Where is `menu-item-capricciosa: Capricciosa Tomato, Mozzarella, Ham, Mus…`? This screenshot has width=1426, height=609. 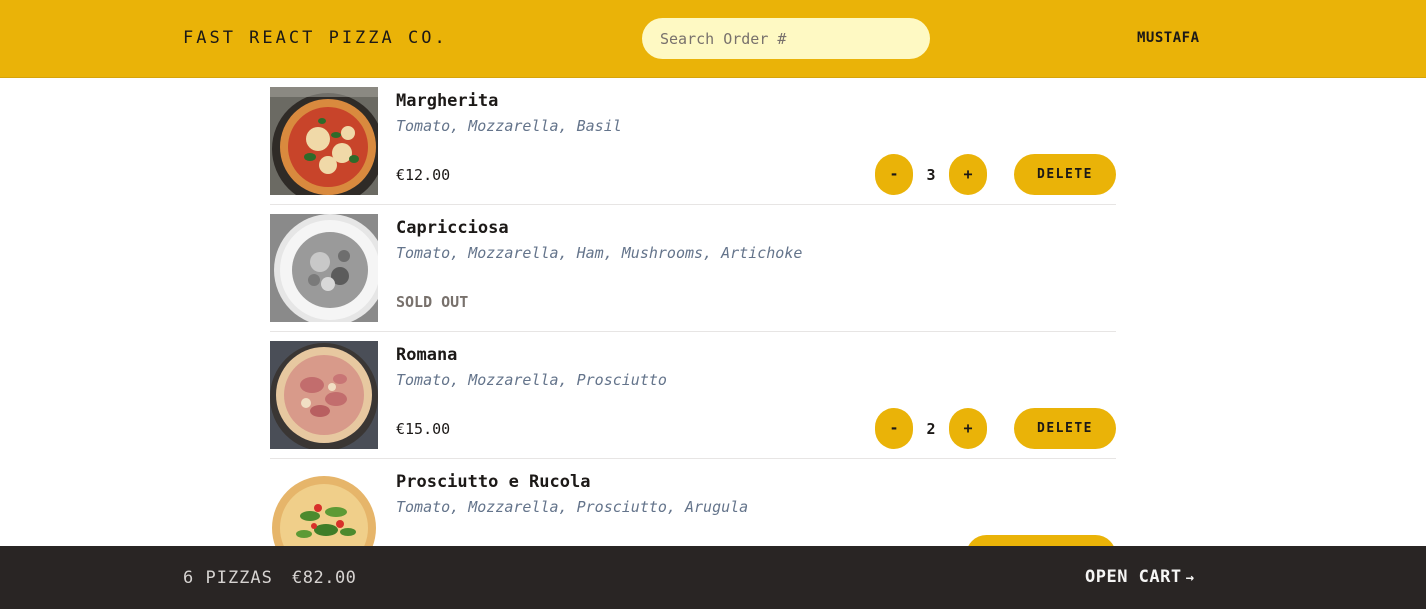
menu-item-capricciosa: Capricciosa Tomato, Mozzarella, Ham, Mus… is located at coordinates (693, 268).